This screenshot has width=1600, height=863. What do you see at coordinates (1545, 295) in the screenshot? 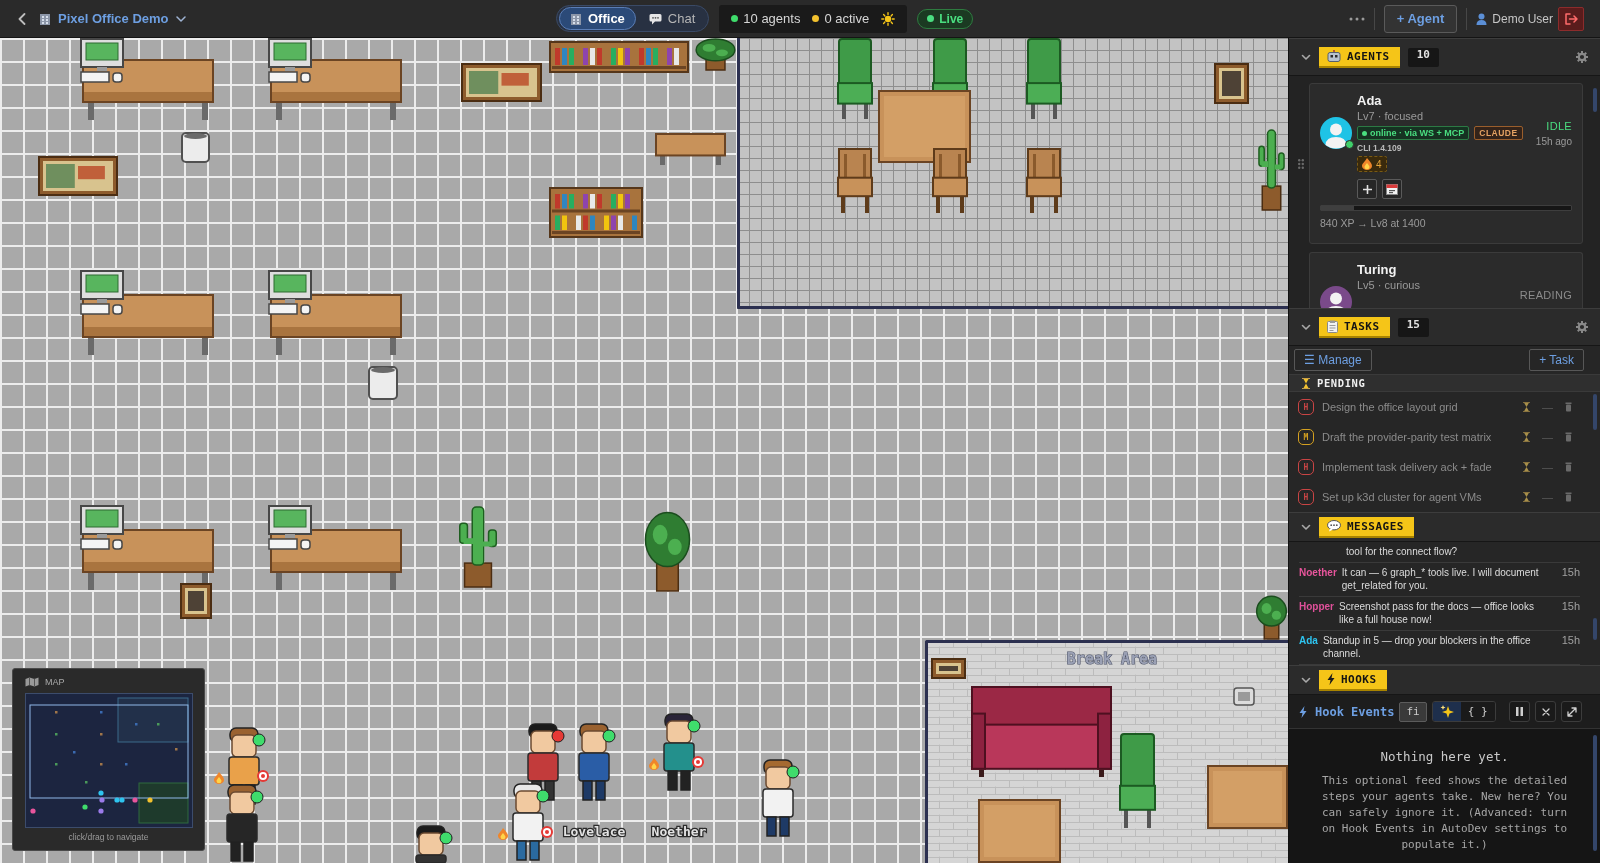
I see `agent-status: READING` at bounding box center [1545, 295].